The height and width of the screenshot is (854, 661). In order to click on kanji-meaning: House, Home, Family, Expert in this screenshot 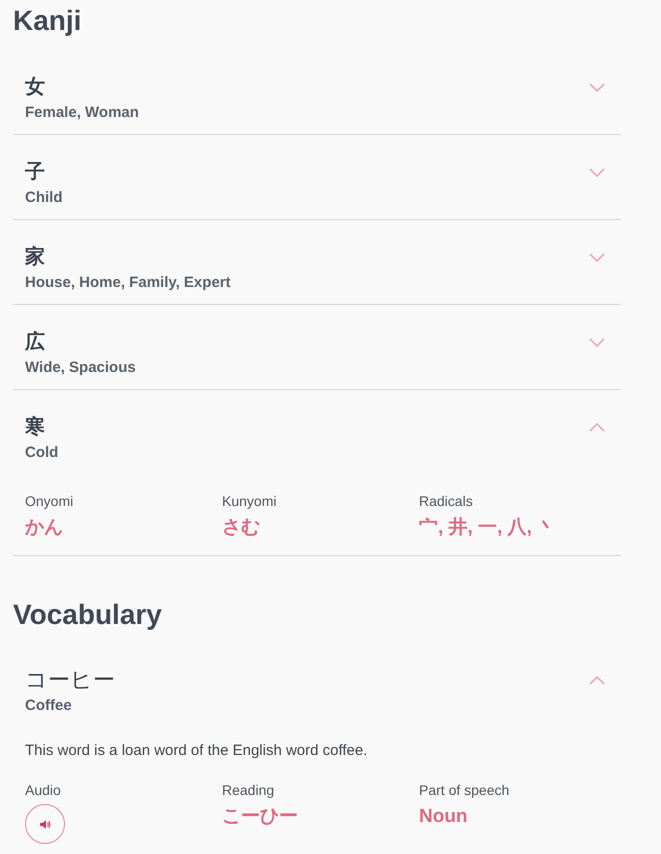, I will do `click(128, 283)`.